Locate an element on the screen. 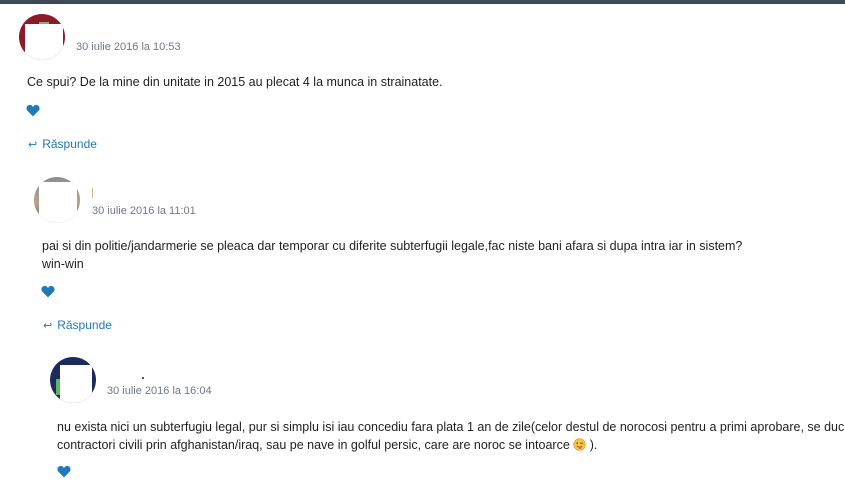  wink-tongue-emoji-icon is located at coordinates (579, 444).